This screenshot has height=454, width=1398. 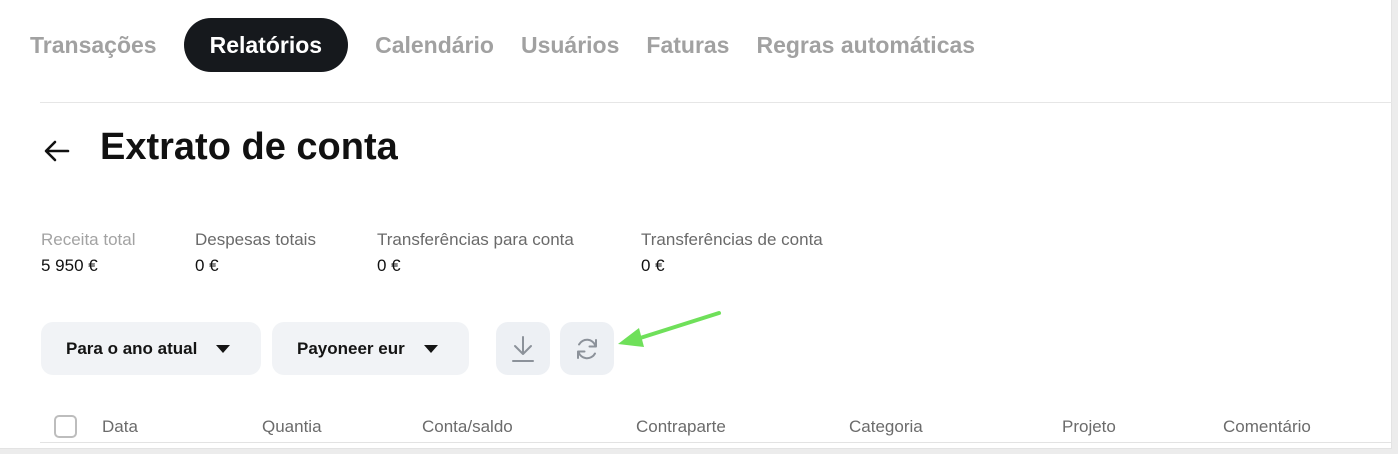 I want to click on tab-transacoes: Transações, so click(x=93, y=45).